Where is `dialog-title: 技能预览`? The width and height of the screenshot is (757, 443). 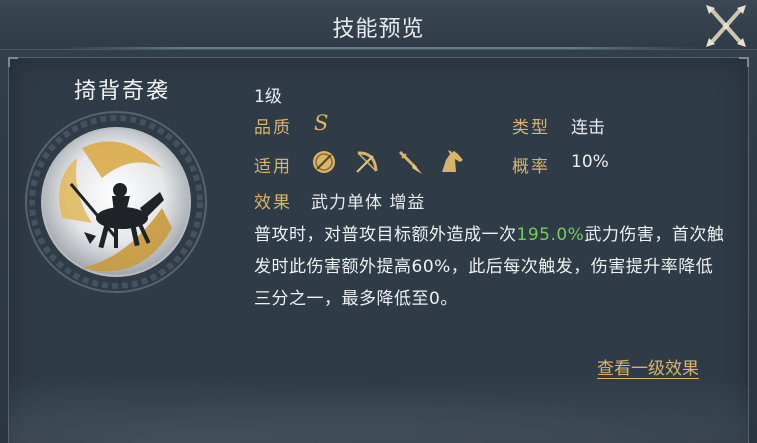
dialog-title: 技能预览 is located at coordinates (378, 29).